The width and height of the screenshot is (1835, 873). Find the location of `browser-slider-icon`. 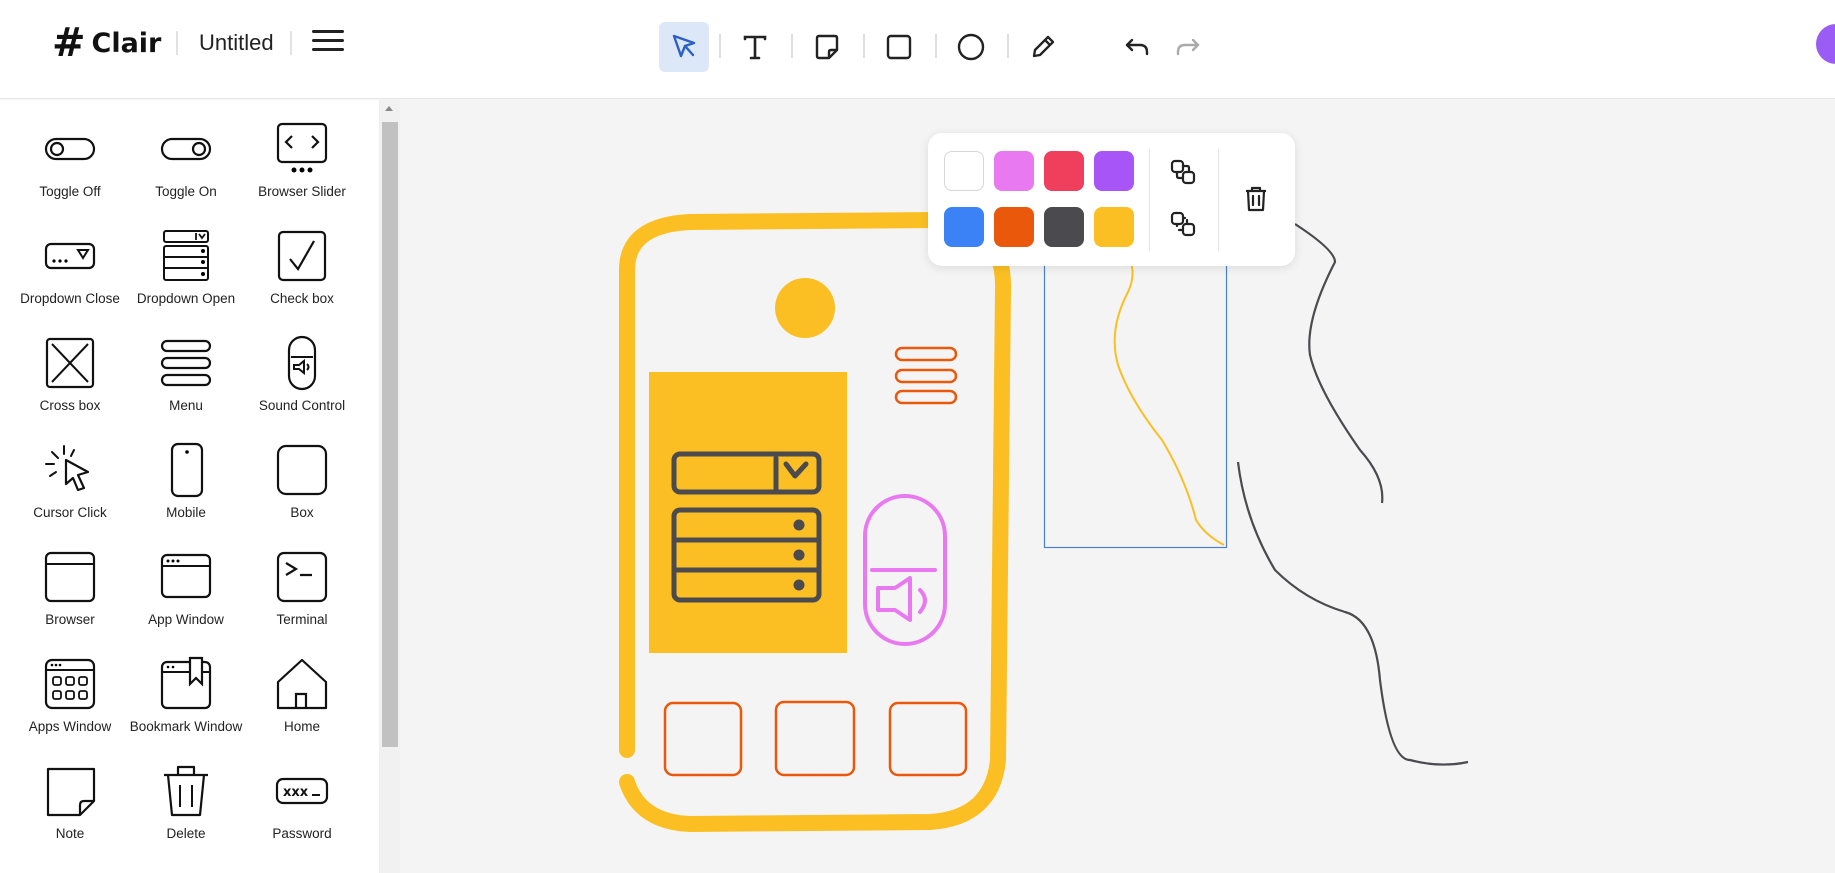

browser-slider-icon is located at coordinates (302, 149).